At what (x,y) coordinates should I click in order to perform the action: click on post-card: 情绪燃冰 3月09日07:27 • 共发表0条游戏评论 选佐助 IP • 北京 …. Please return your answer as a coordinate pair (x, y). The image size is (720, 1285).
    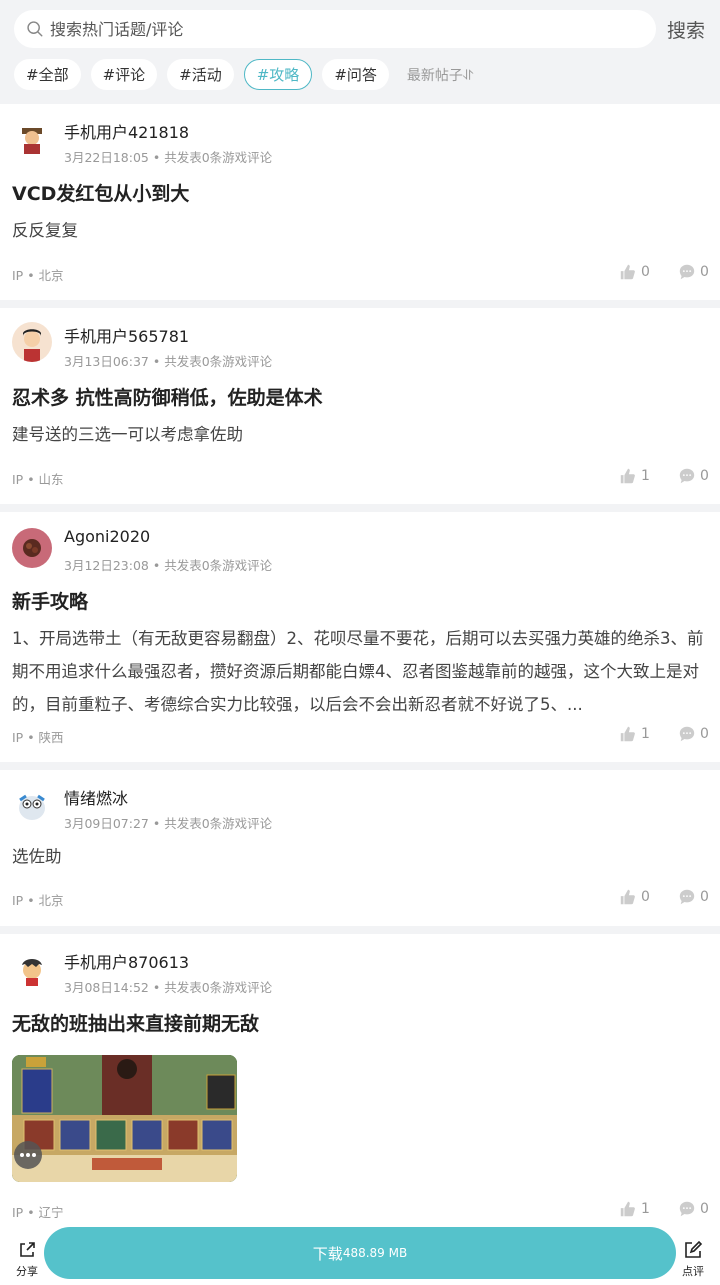
    Looking at the image, I should click on (360, 848).